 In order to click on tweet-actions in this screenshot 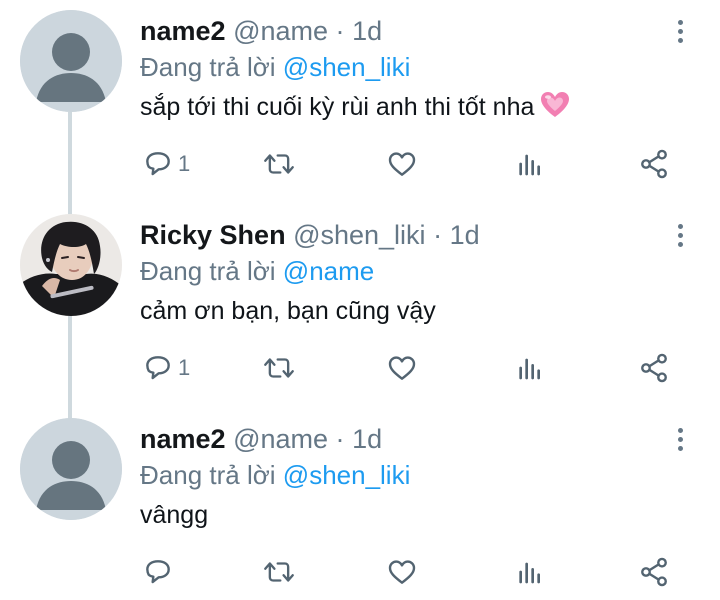, I will do `click(410, 572)`.